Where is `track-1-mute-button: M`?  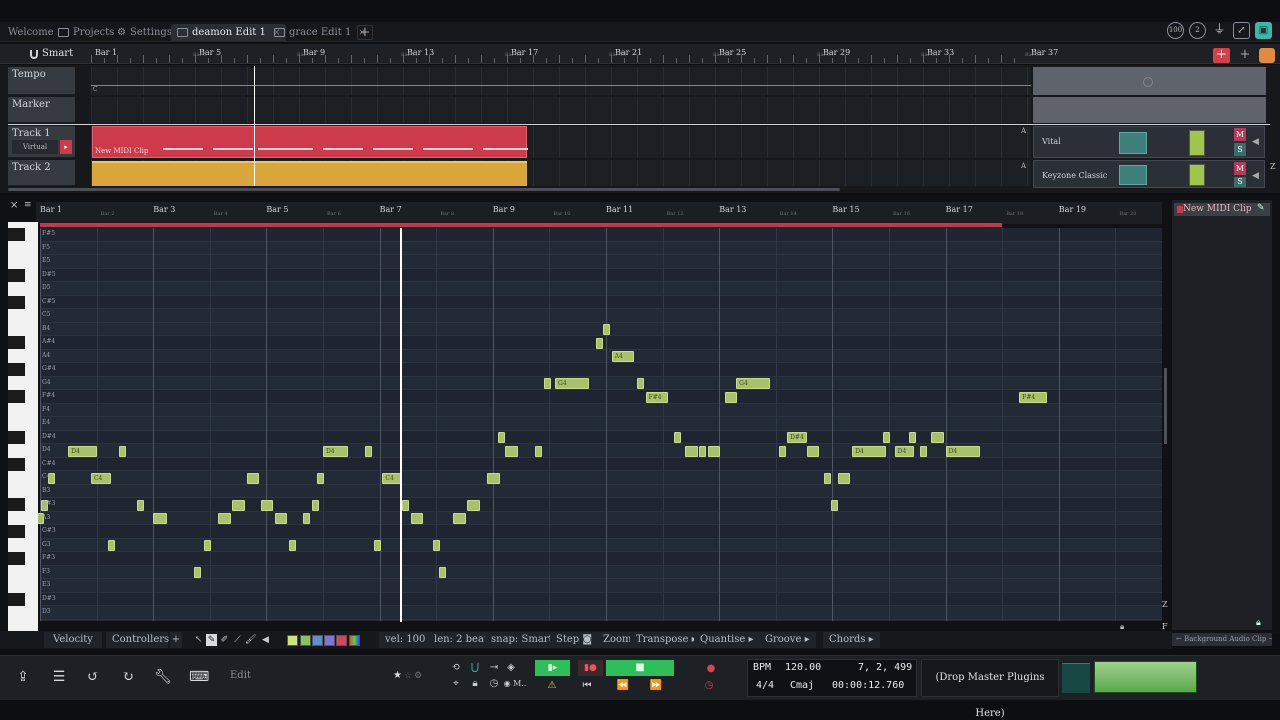 track-1-mute-button: M is located at coordinates (1240, 134).